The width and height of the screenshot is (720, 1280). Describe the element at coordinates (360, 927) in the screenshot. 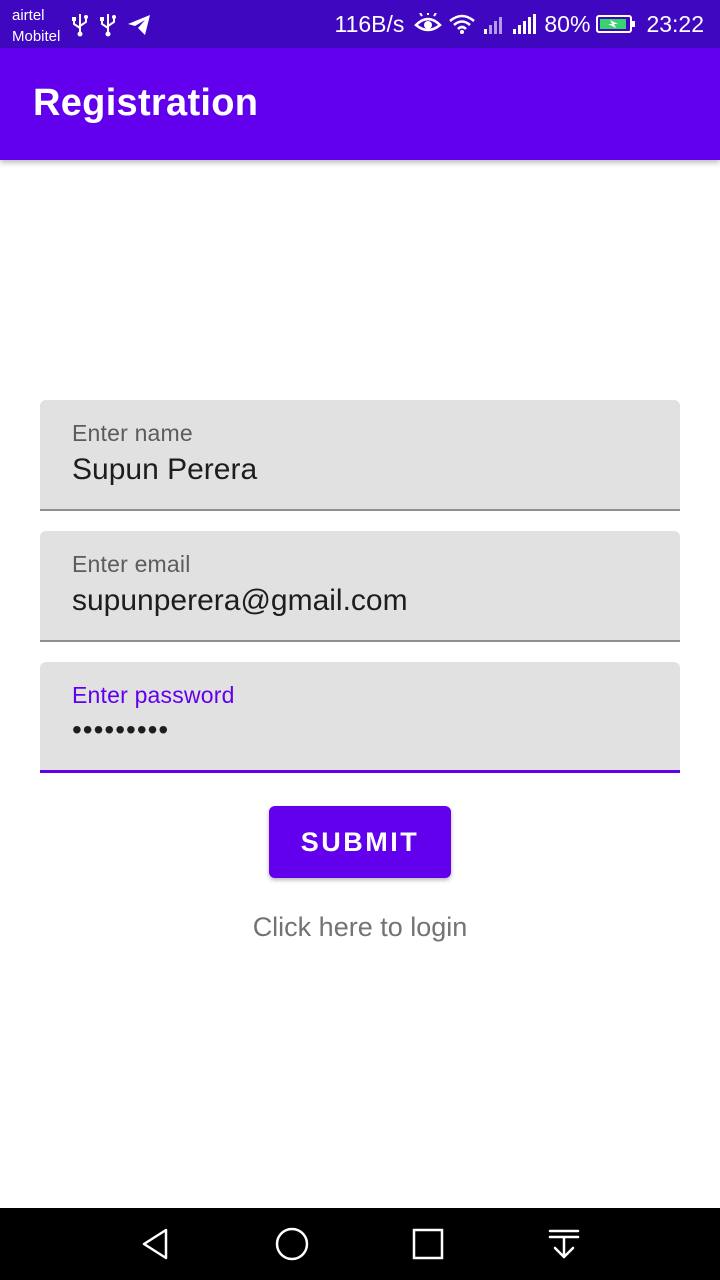

I see `login-link: Click here to login` at that location.